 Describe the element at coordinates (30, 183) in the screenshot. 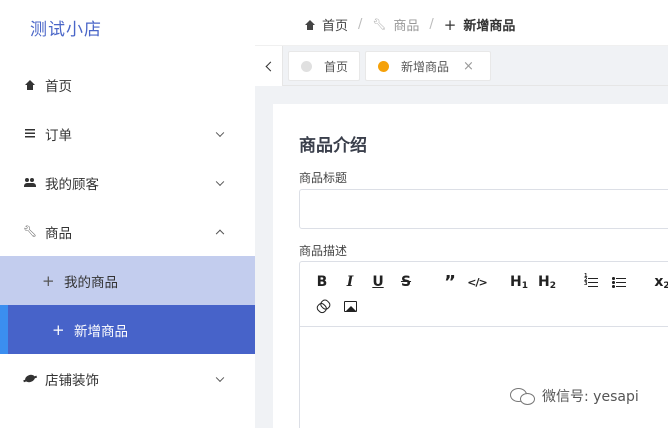

I see `people-icon` at that location.